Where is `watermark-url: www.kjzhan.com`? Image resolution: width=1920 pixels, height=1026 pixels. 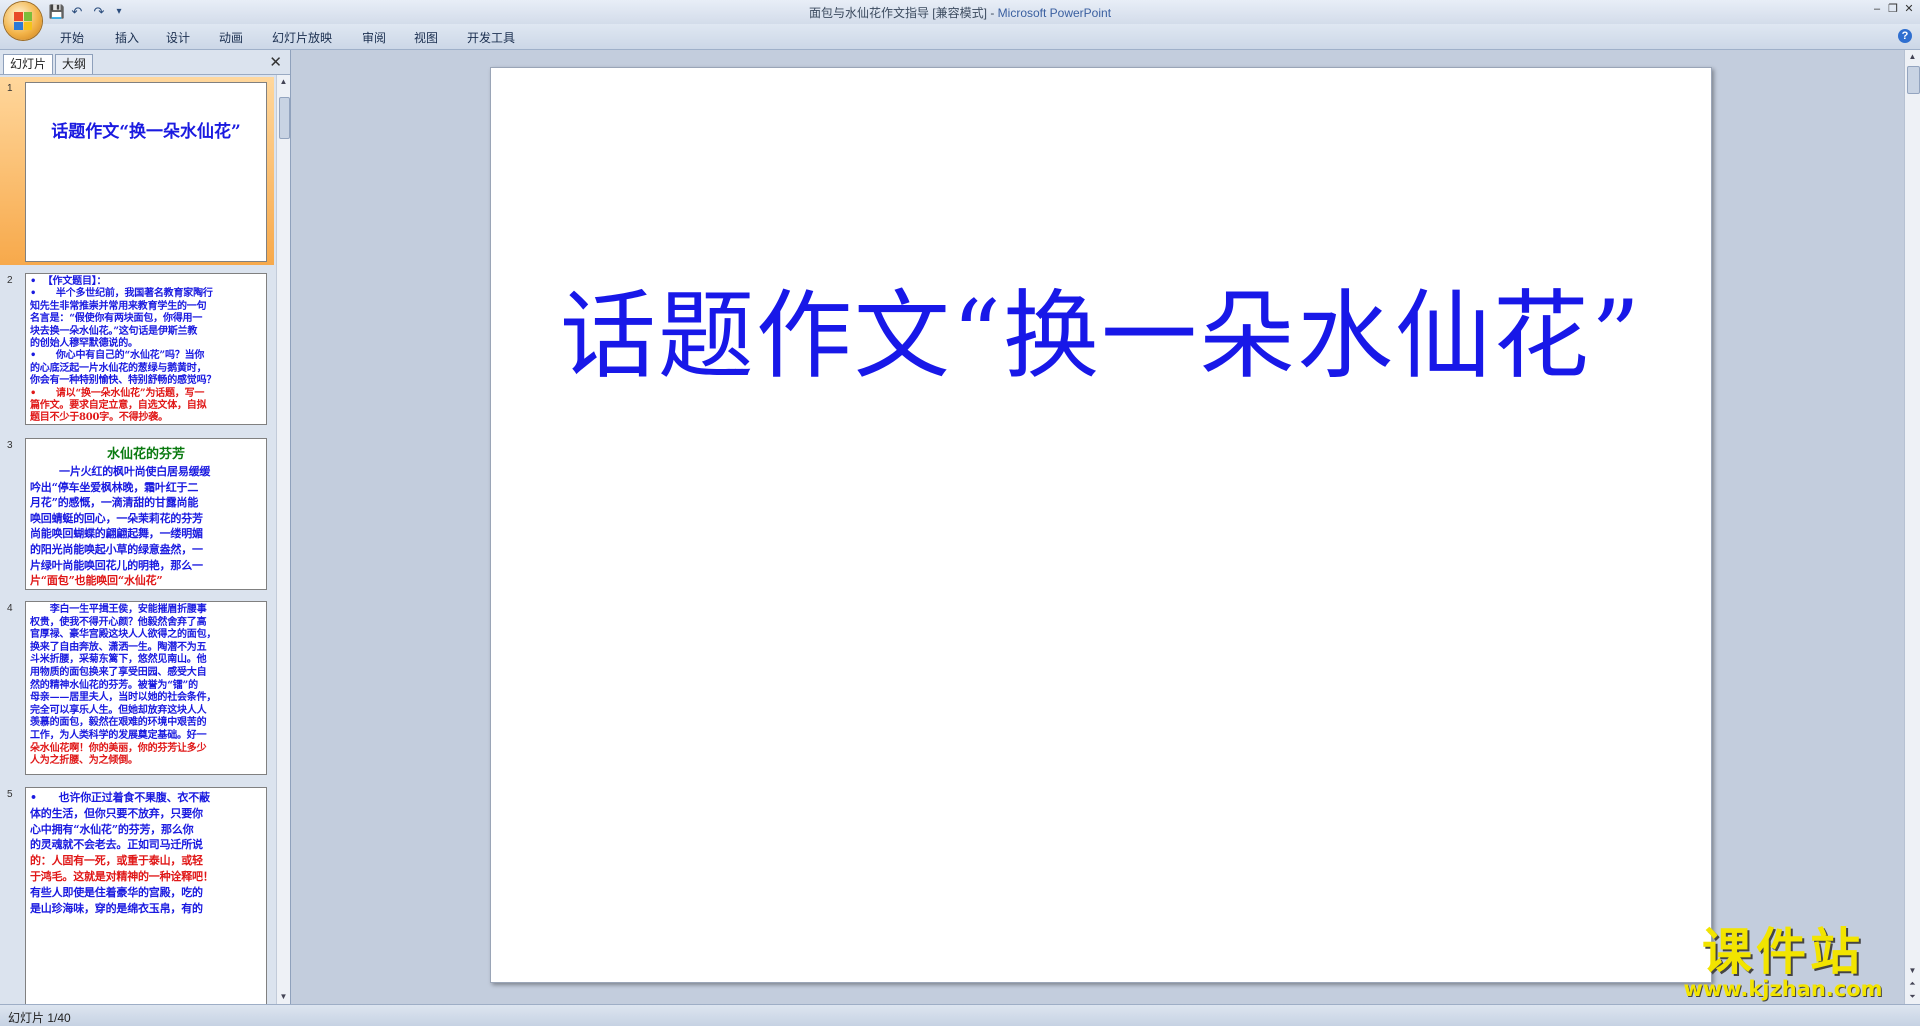 watermark-url: www.kjzhan.com is located at coordinates (1783, 989).